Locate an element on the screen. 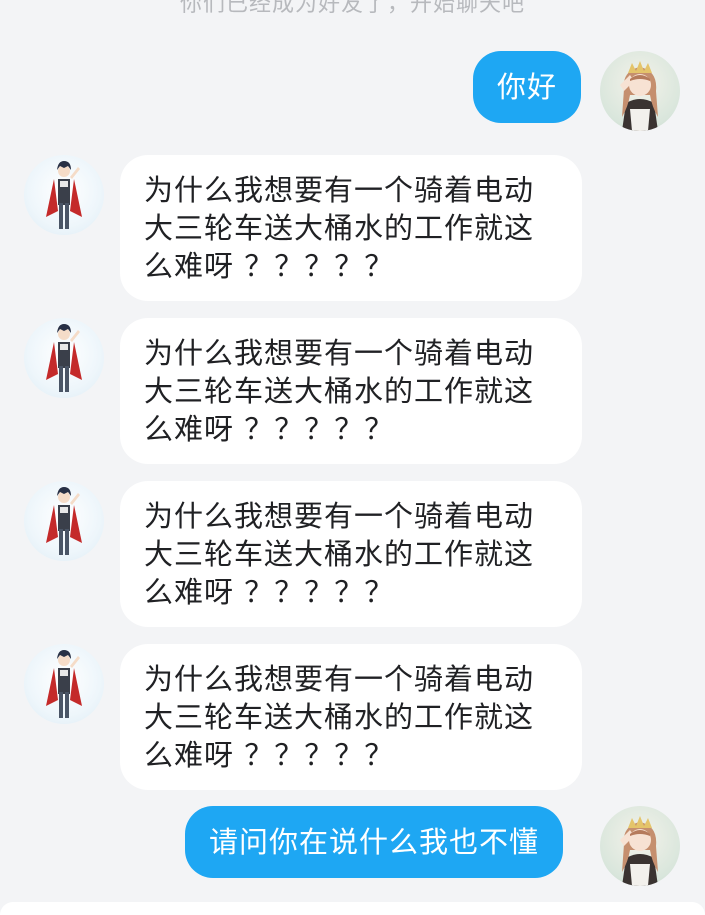 The width and height of the screenshot is (705, 915). system-note: 你们已经成为好友了，开始聊天吧 is located at coordinates (352, 8).